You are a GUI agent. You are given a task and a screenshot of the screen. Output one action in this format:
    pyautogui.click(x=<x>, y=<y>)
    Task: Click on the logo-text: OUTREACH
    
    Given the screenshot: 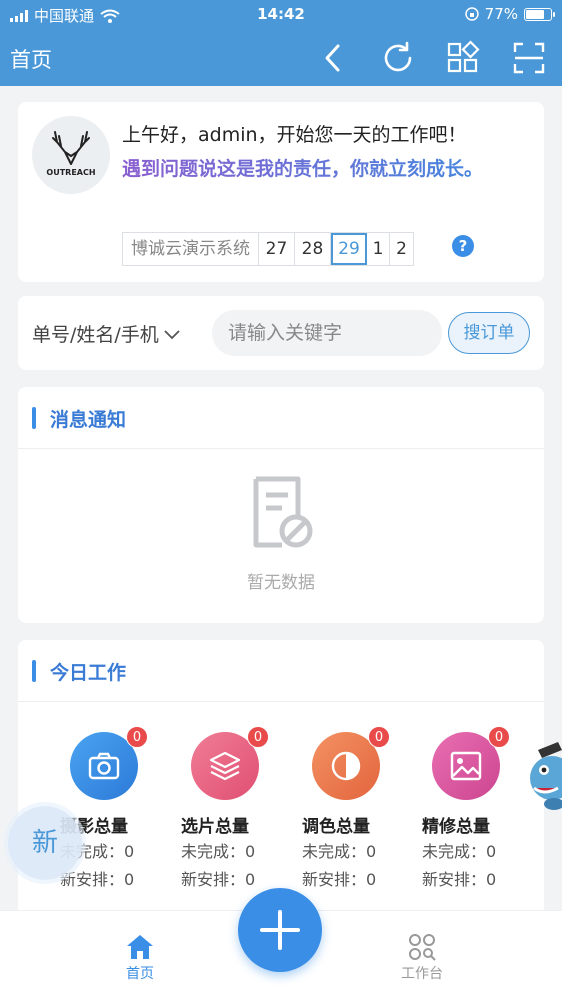 What is the action you would take?
    pyautogui.click(x=71, y=172)
    